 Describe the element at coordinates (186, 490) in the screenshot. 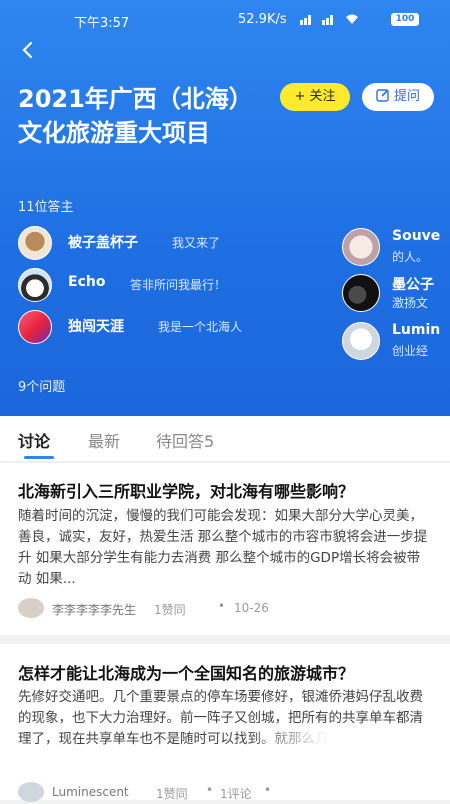

I see `question-title: 北海新引入三所职业学院，对北海有哪些影响？` at that location.